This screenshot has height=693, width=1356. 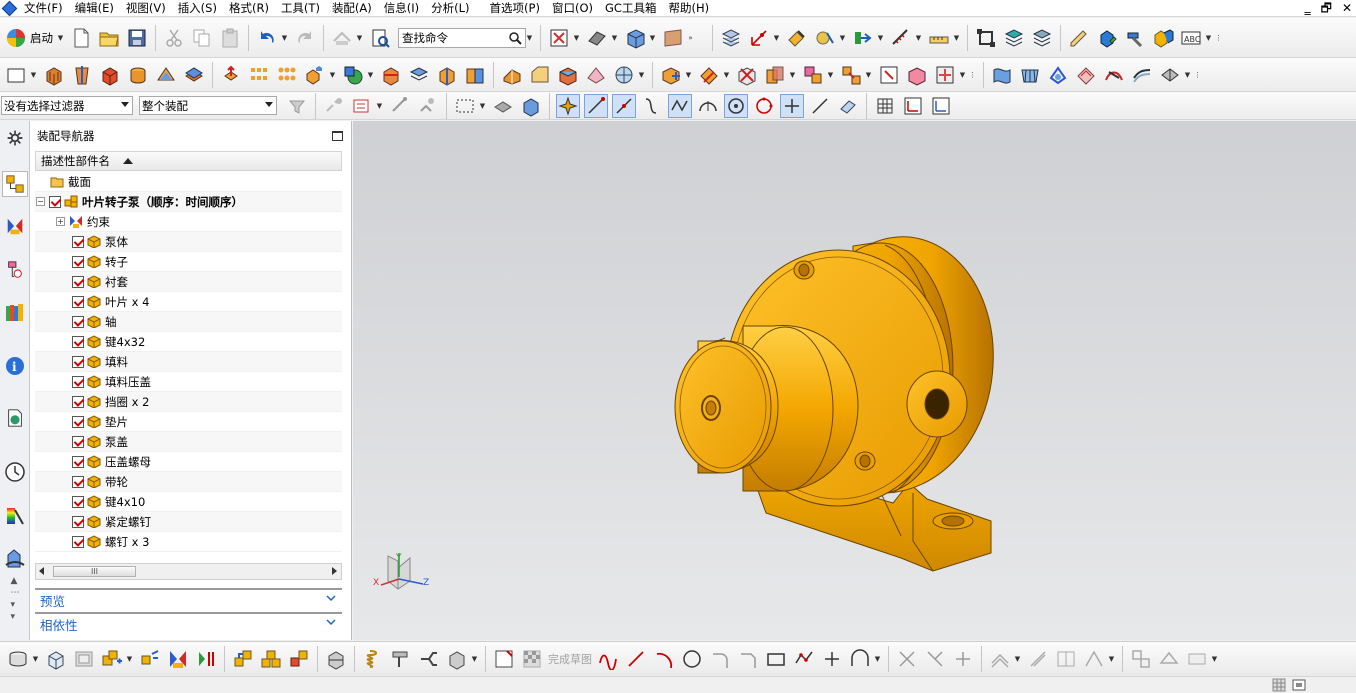 I want to click on roles-icon, so click(x=15, y=558).